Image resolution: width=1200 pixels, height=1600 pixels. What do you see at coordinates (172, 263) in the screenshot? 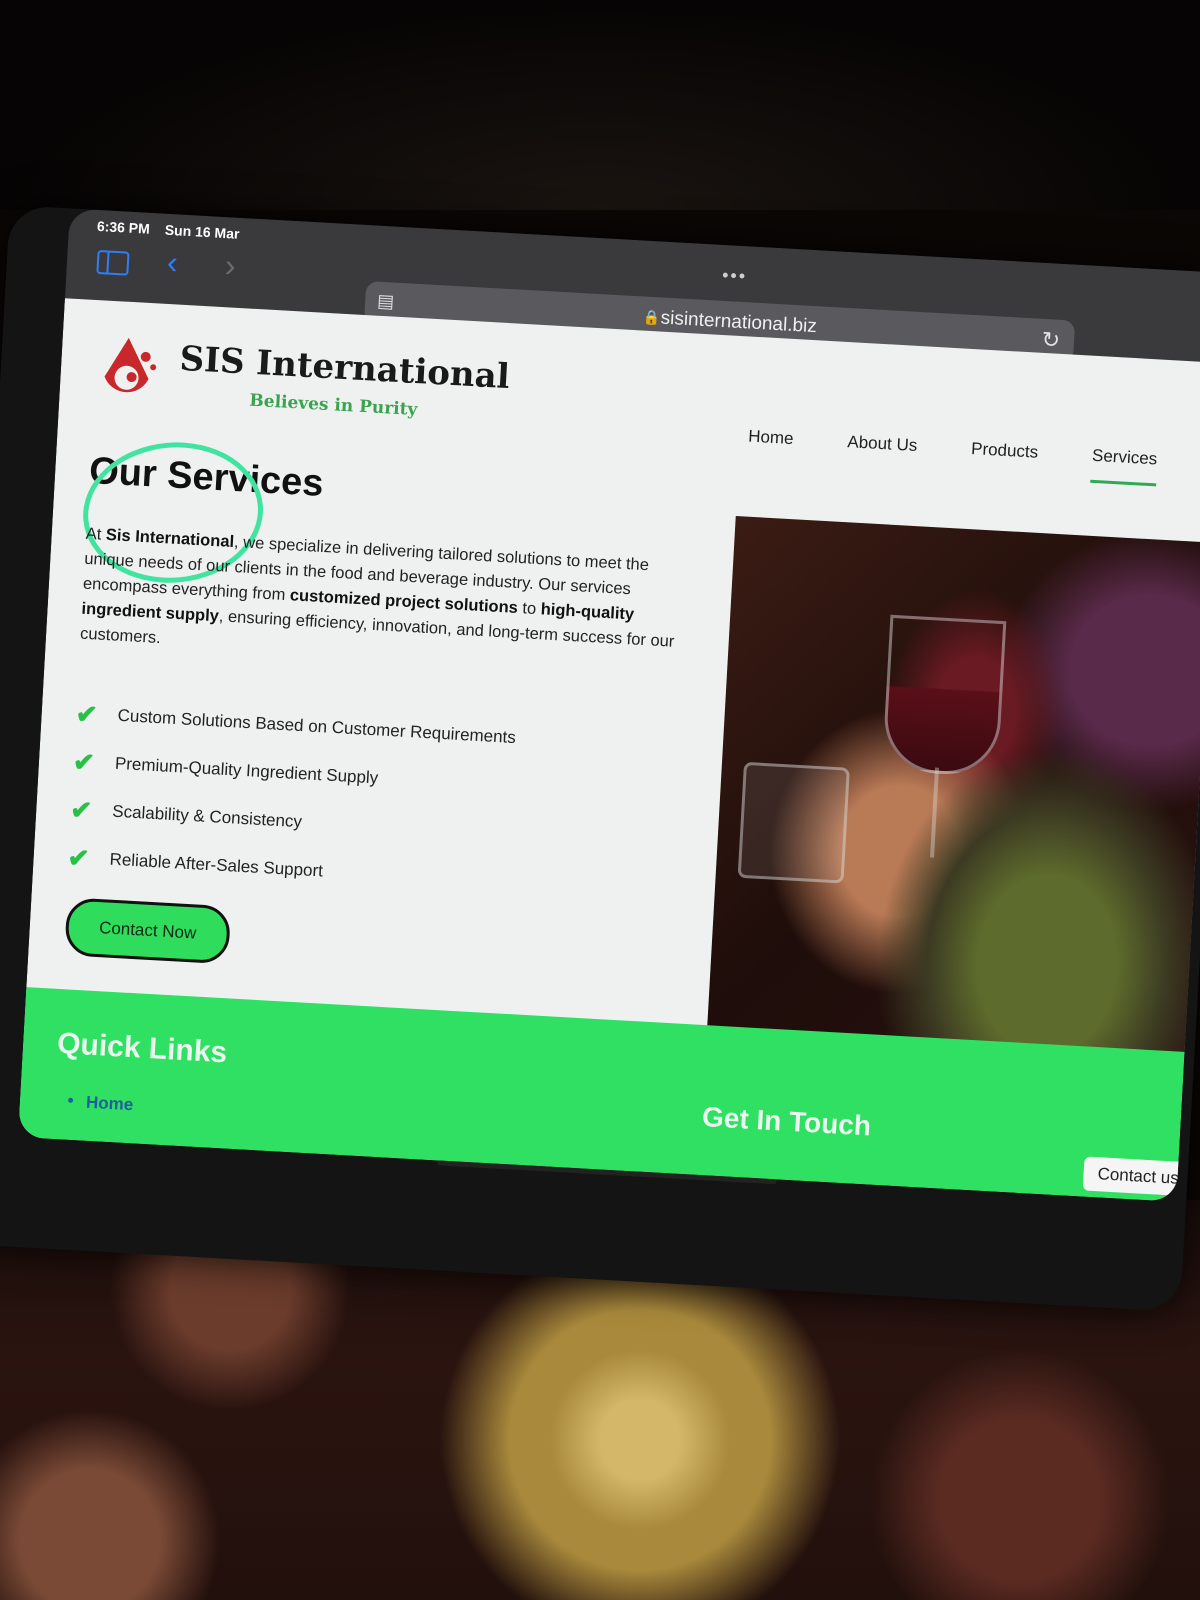
I see `back-chevron-icon: ‹` at bounding box center [172, 263].